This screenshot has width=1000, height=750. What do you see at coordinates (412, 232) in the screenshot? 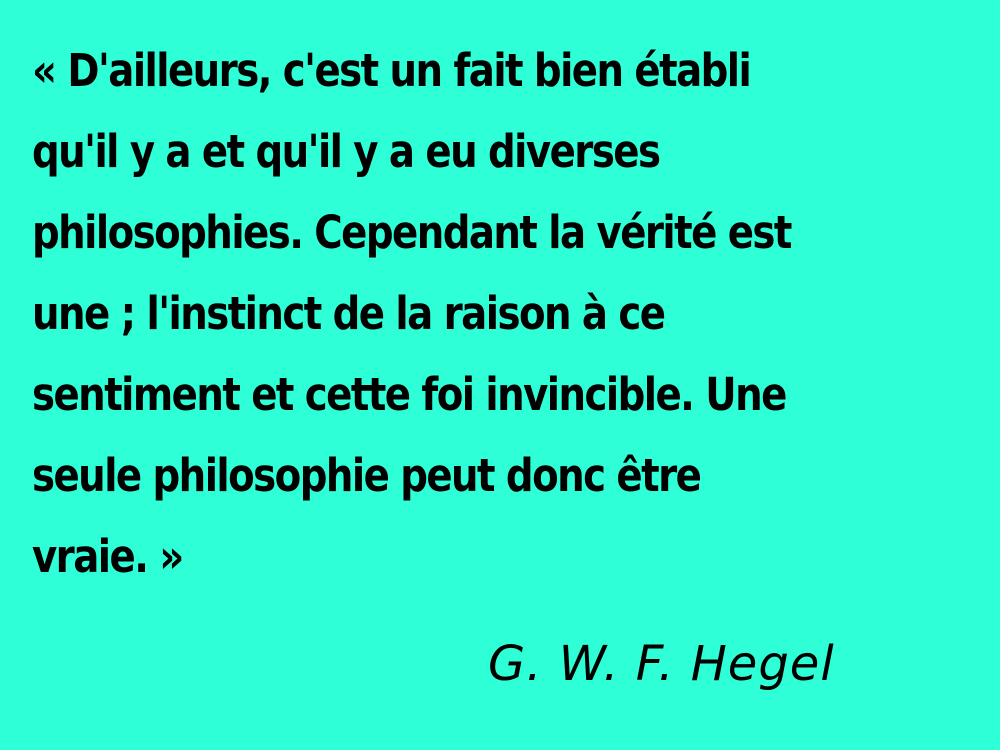
I see `quote-line: philosophies. Cependant la vérité est` at bounding box center [412, 232].